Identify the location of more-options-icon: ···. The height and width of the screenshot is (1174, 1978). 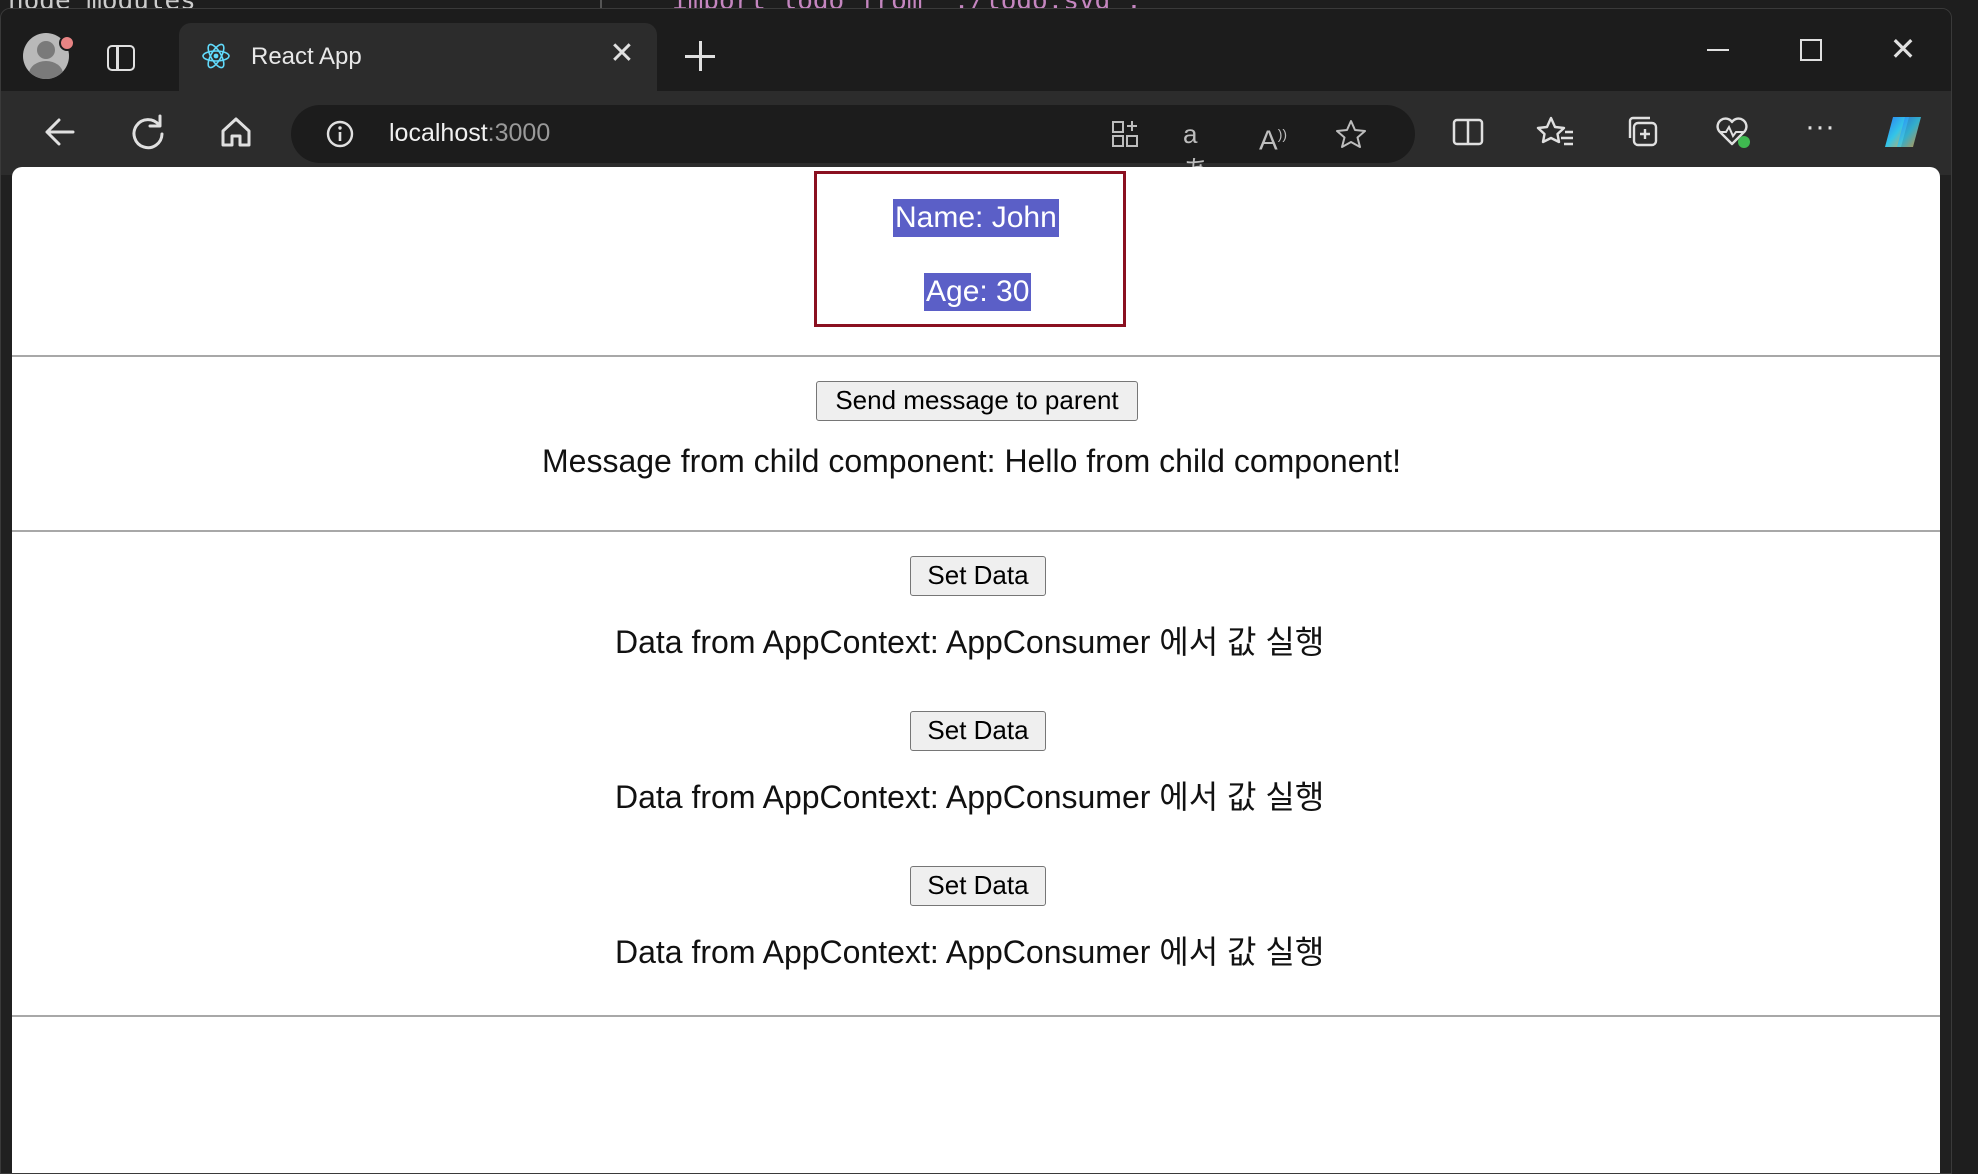
(1820, 132).